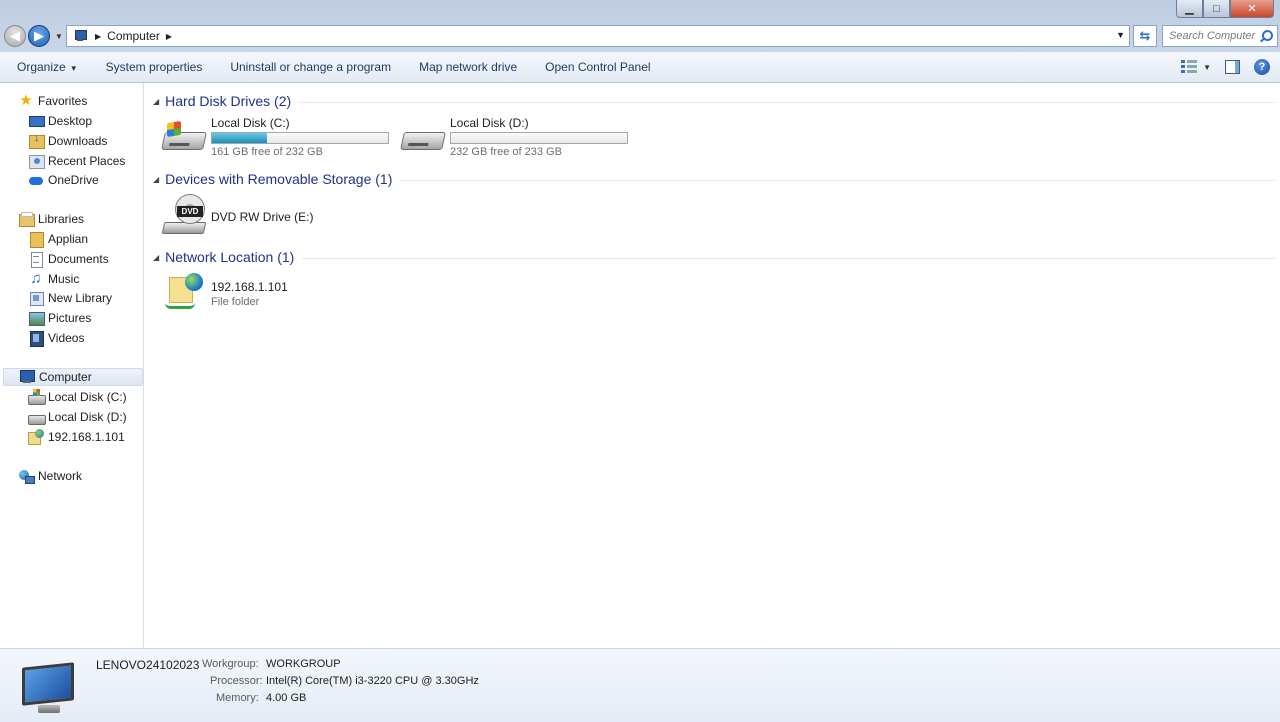  Describe the element at coordinates (250, 123) in the screenshot. I see `drive-name: Local Disk (C:)` at that location.